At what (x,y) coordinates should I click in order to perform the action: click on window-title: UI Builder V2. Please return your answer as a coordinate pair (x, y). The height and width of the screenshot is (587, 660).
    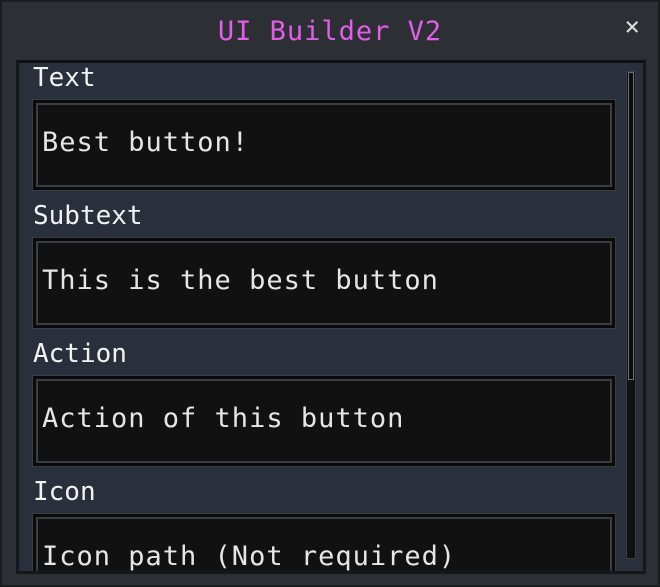
    Looking at the image, I should click on (330, 31).